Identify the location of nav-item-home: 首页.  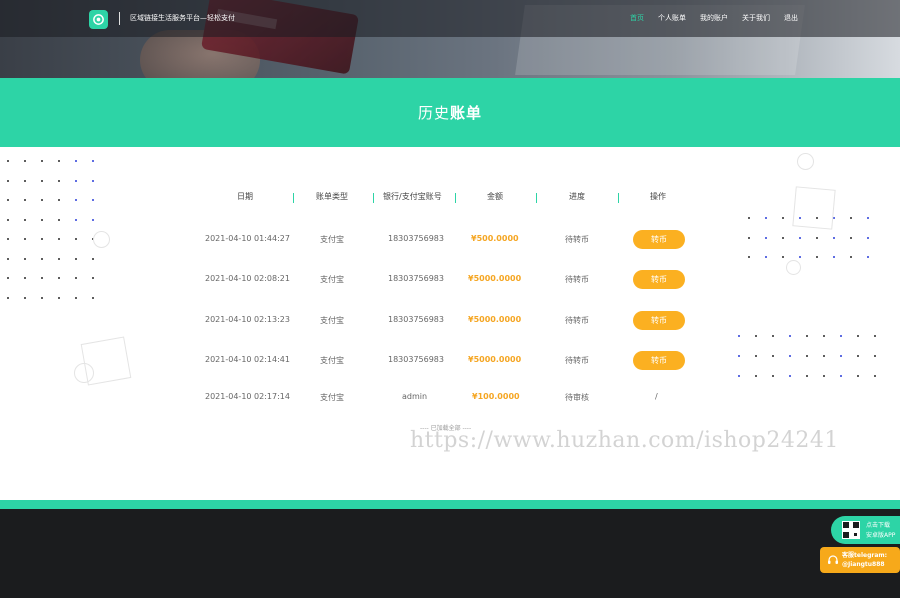
(637, 18).